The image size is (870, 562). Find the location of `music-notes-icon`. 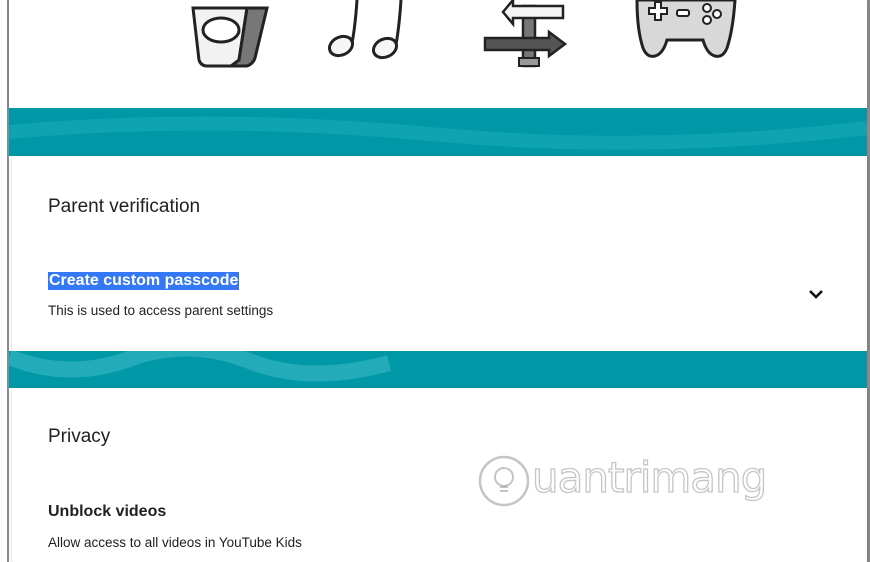

music-notes-icon is located at coordinates (365, 30).